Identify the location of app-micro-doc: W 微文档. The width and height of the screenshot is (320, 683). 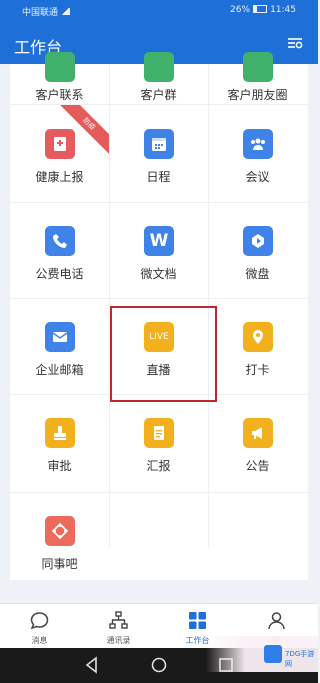
(158, 251).